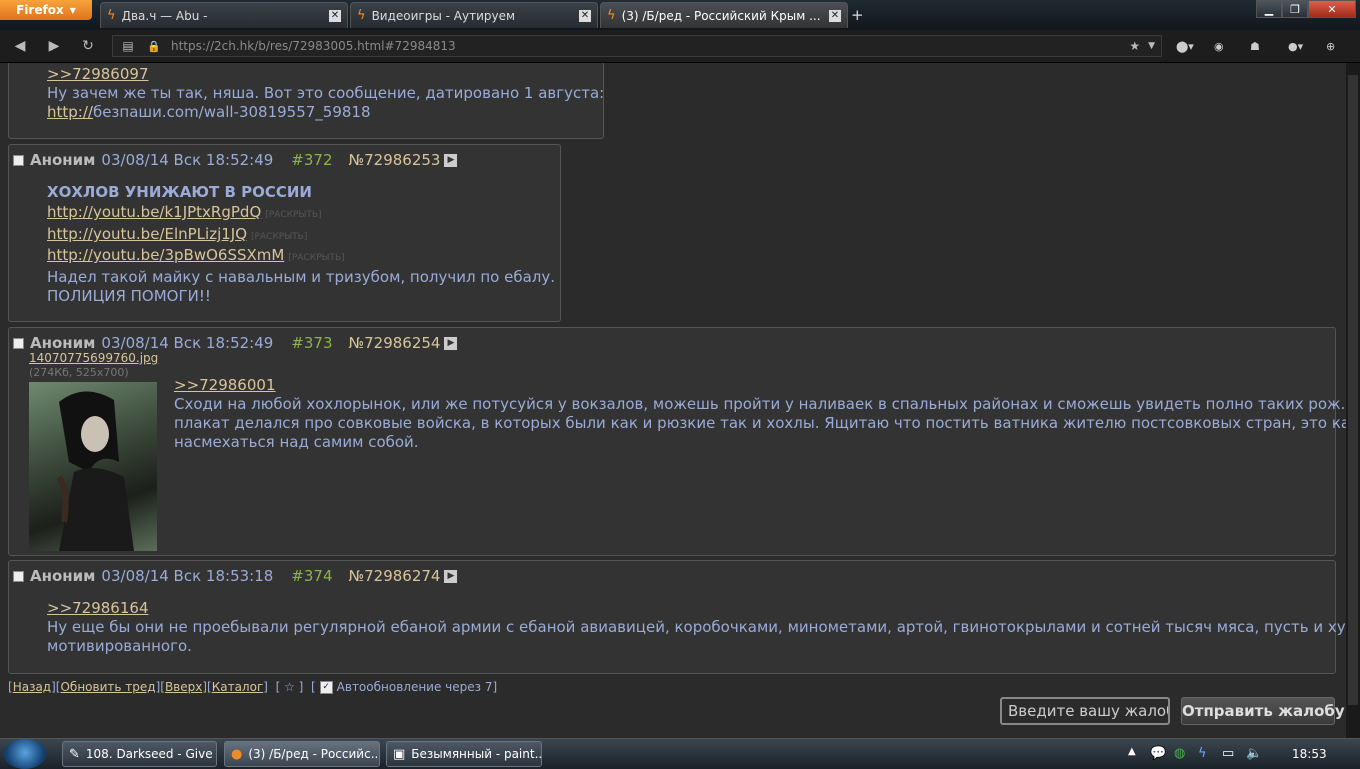 Image resolution: width=1360 pixels, height=769 pixels. I want to click on reply-link: >>72986164, so click(97, 608).